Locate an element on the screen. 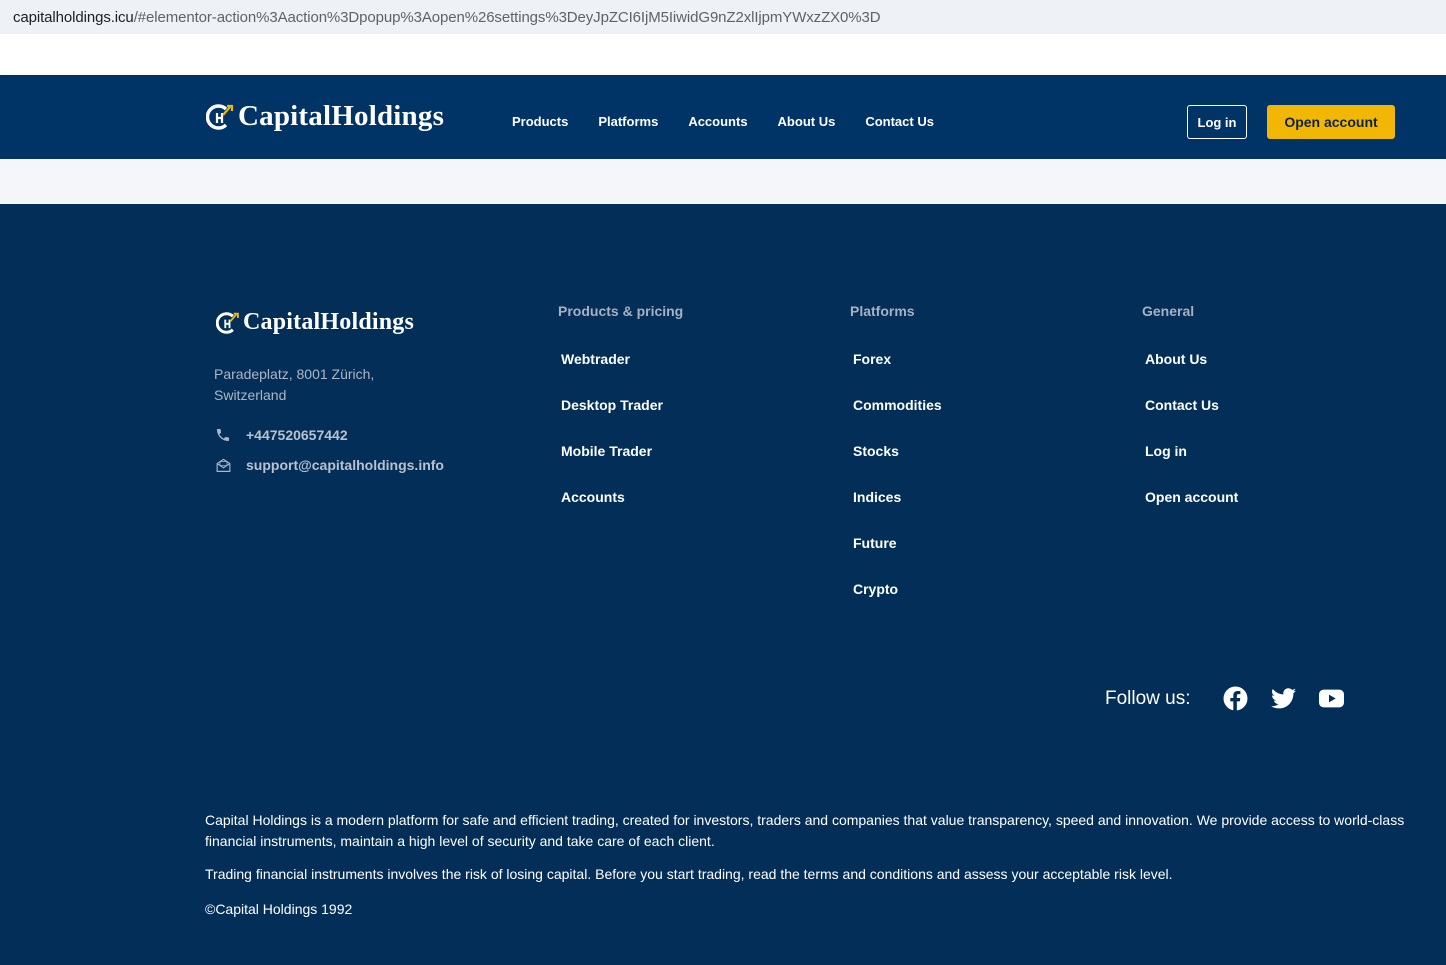 Image resolution: width=1446 pixels, height=965 pixels. footer-logo: CapitalHoldings is located at coordinates (315, 322).